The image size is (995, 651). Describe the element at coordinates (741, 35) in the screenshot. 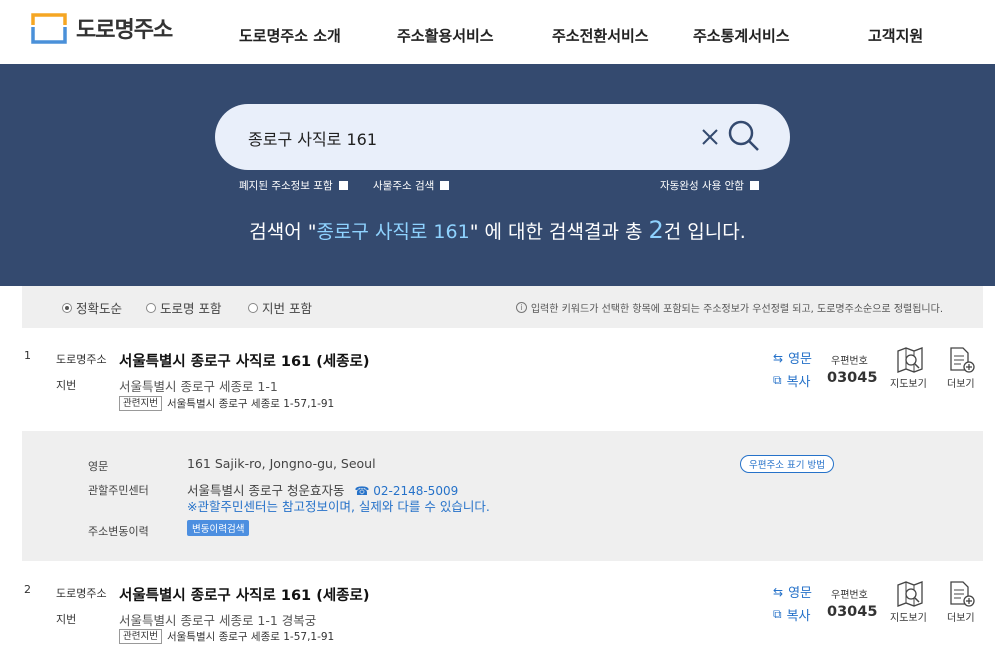

I see `nav-statistics: 주소통계서비스` at that location.